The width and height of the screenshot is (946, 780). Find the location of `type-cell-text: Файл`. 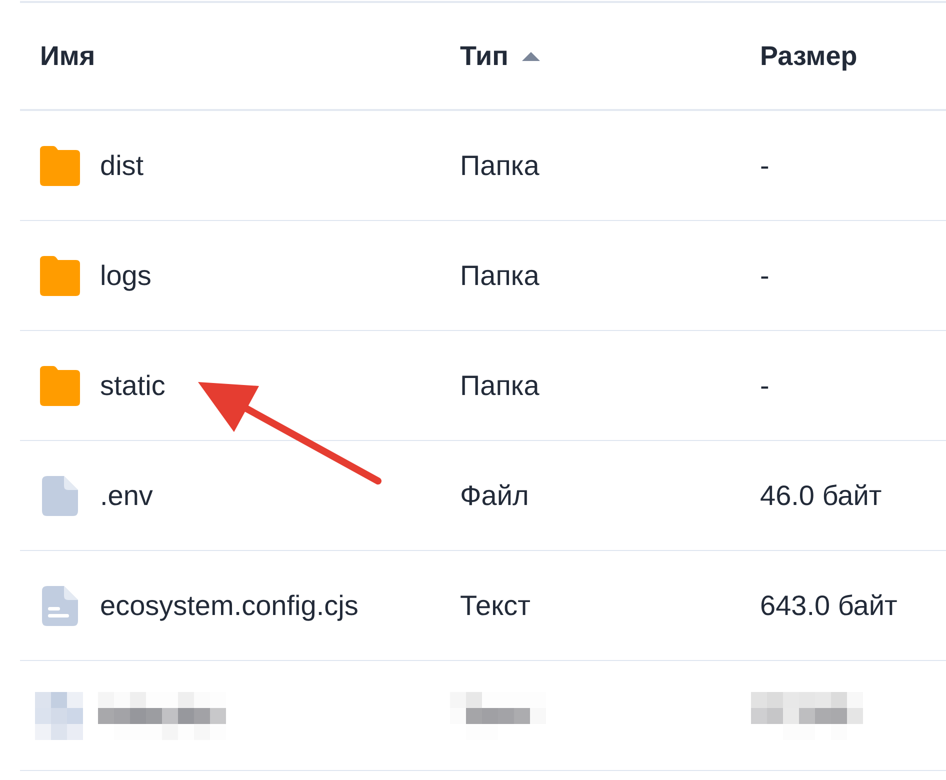

type-cell-text: Файл is located at coordinates (494, 495).